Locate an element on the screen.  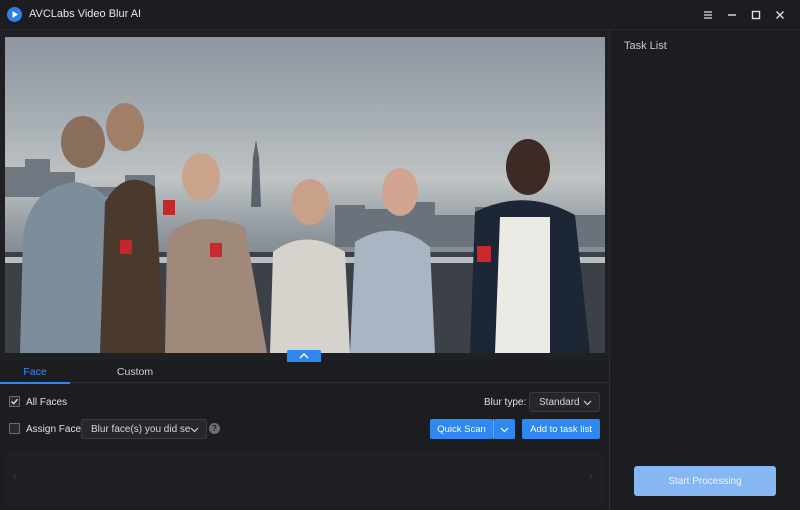
app-logo-icon is located at coordinates (14, 14).